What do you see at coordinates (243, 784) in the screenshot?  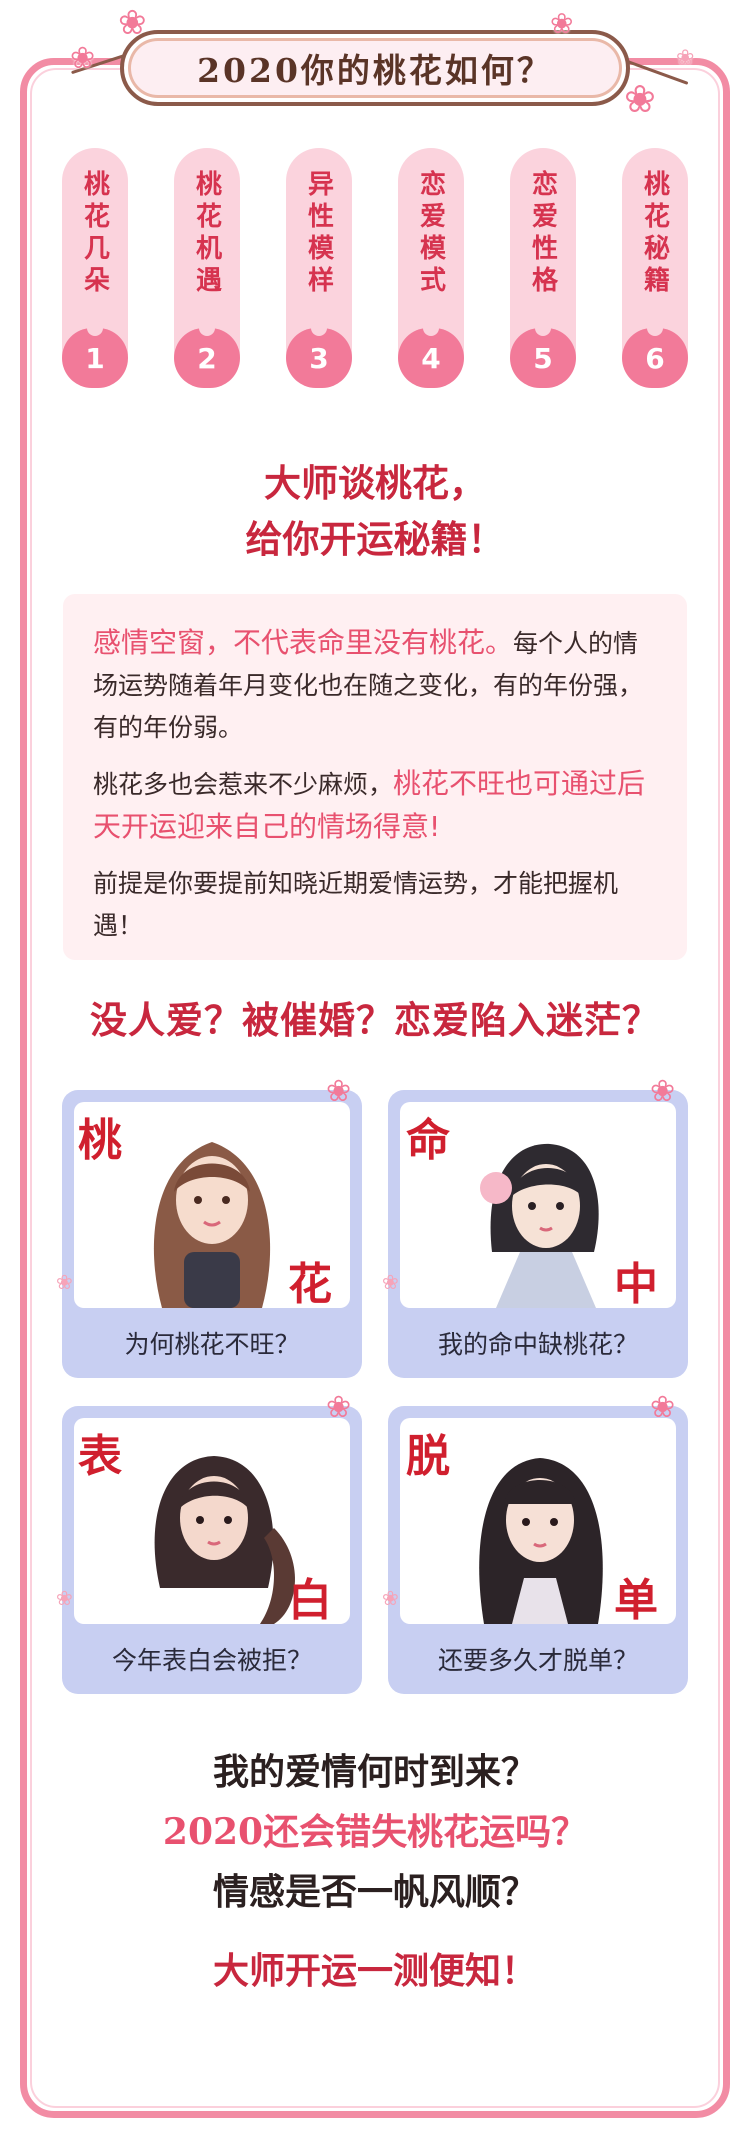 I see `info-text: 桃花多也会惹来不少麻烦，` at bounding box center [243, 784].